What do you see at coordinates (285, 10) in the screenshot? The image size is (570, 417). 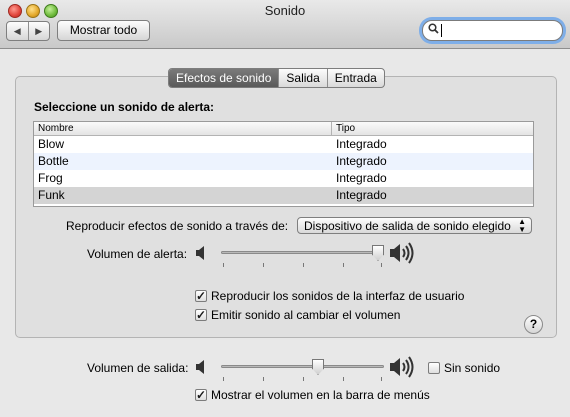 I see `window-title: Sonido` at bounding box center [285, 10].